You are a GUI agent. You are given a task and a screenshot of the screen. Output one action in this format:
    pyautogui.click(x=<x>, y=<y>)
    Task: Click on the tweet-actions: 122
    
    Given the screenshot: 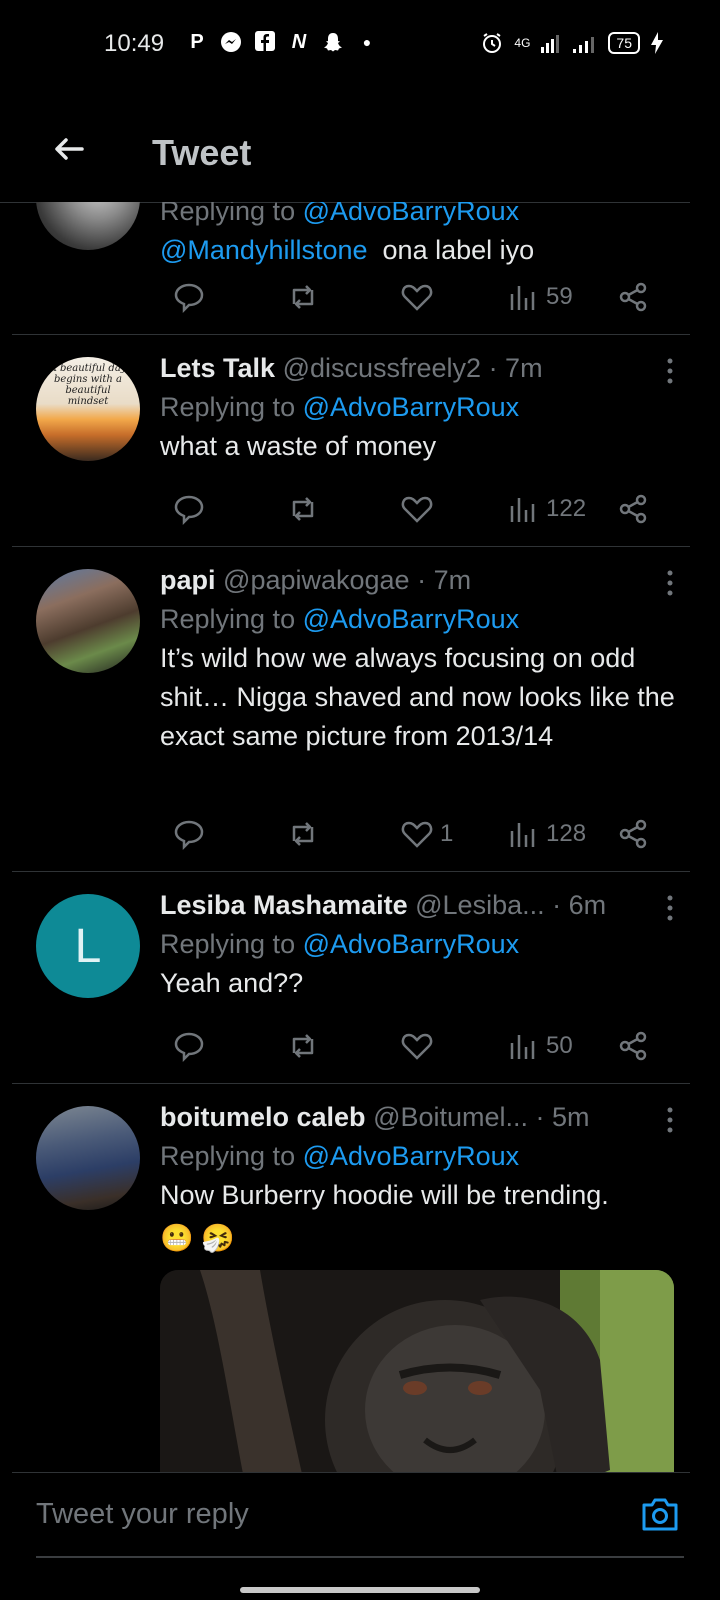 What is the action you would take?
    pyautogui.click(x=420, y=509)
    